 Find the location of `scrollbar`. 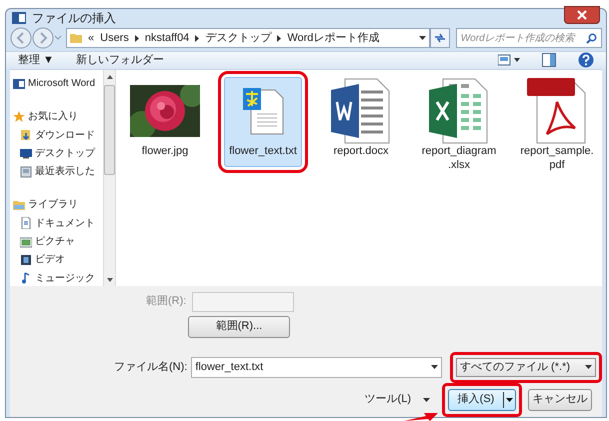

scrollbar is located at coordinates (109, 178).